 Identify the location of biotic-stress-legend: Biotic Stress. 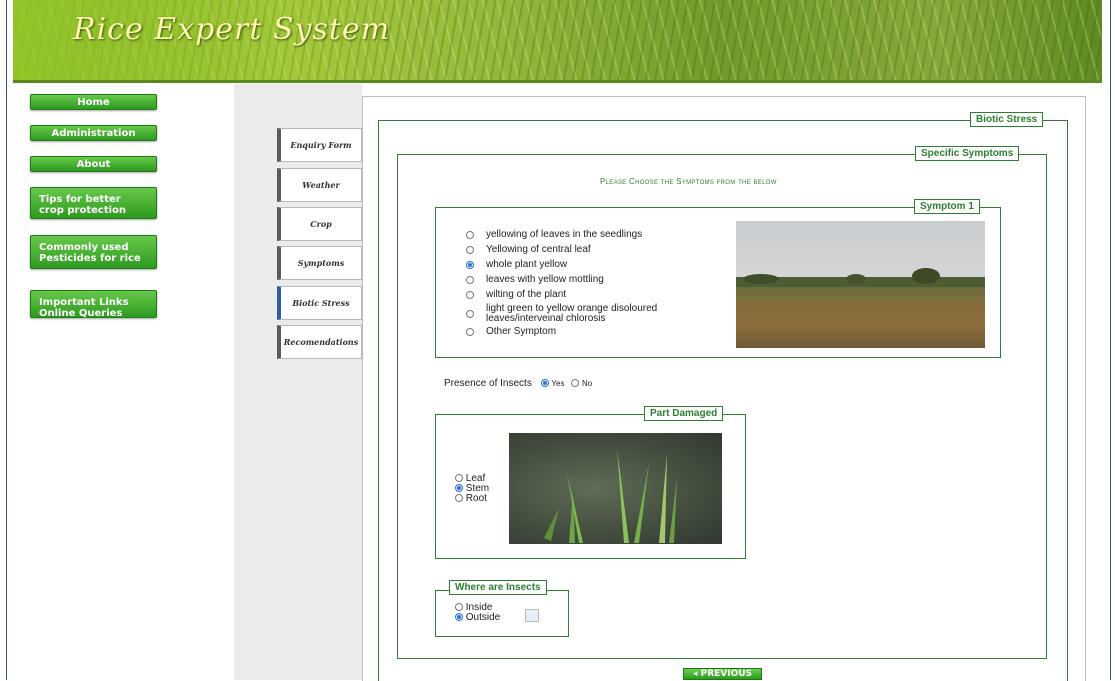
(1007, 119).